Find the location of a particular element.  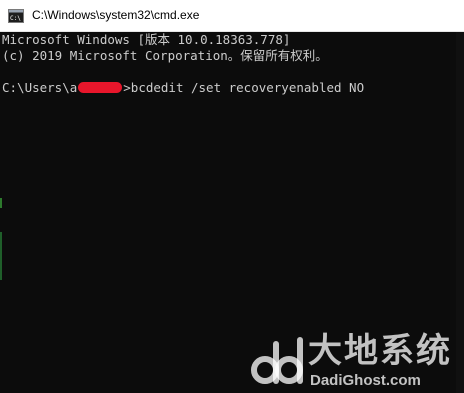

title-bar: C:\ C:\Windows\system32\cmd.exe is located at coordinates (232, 16).